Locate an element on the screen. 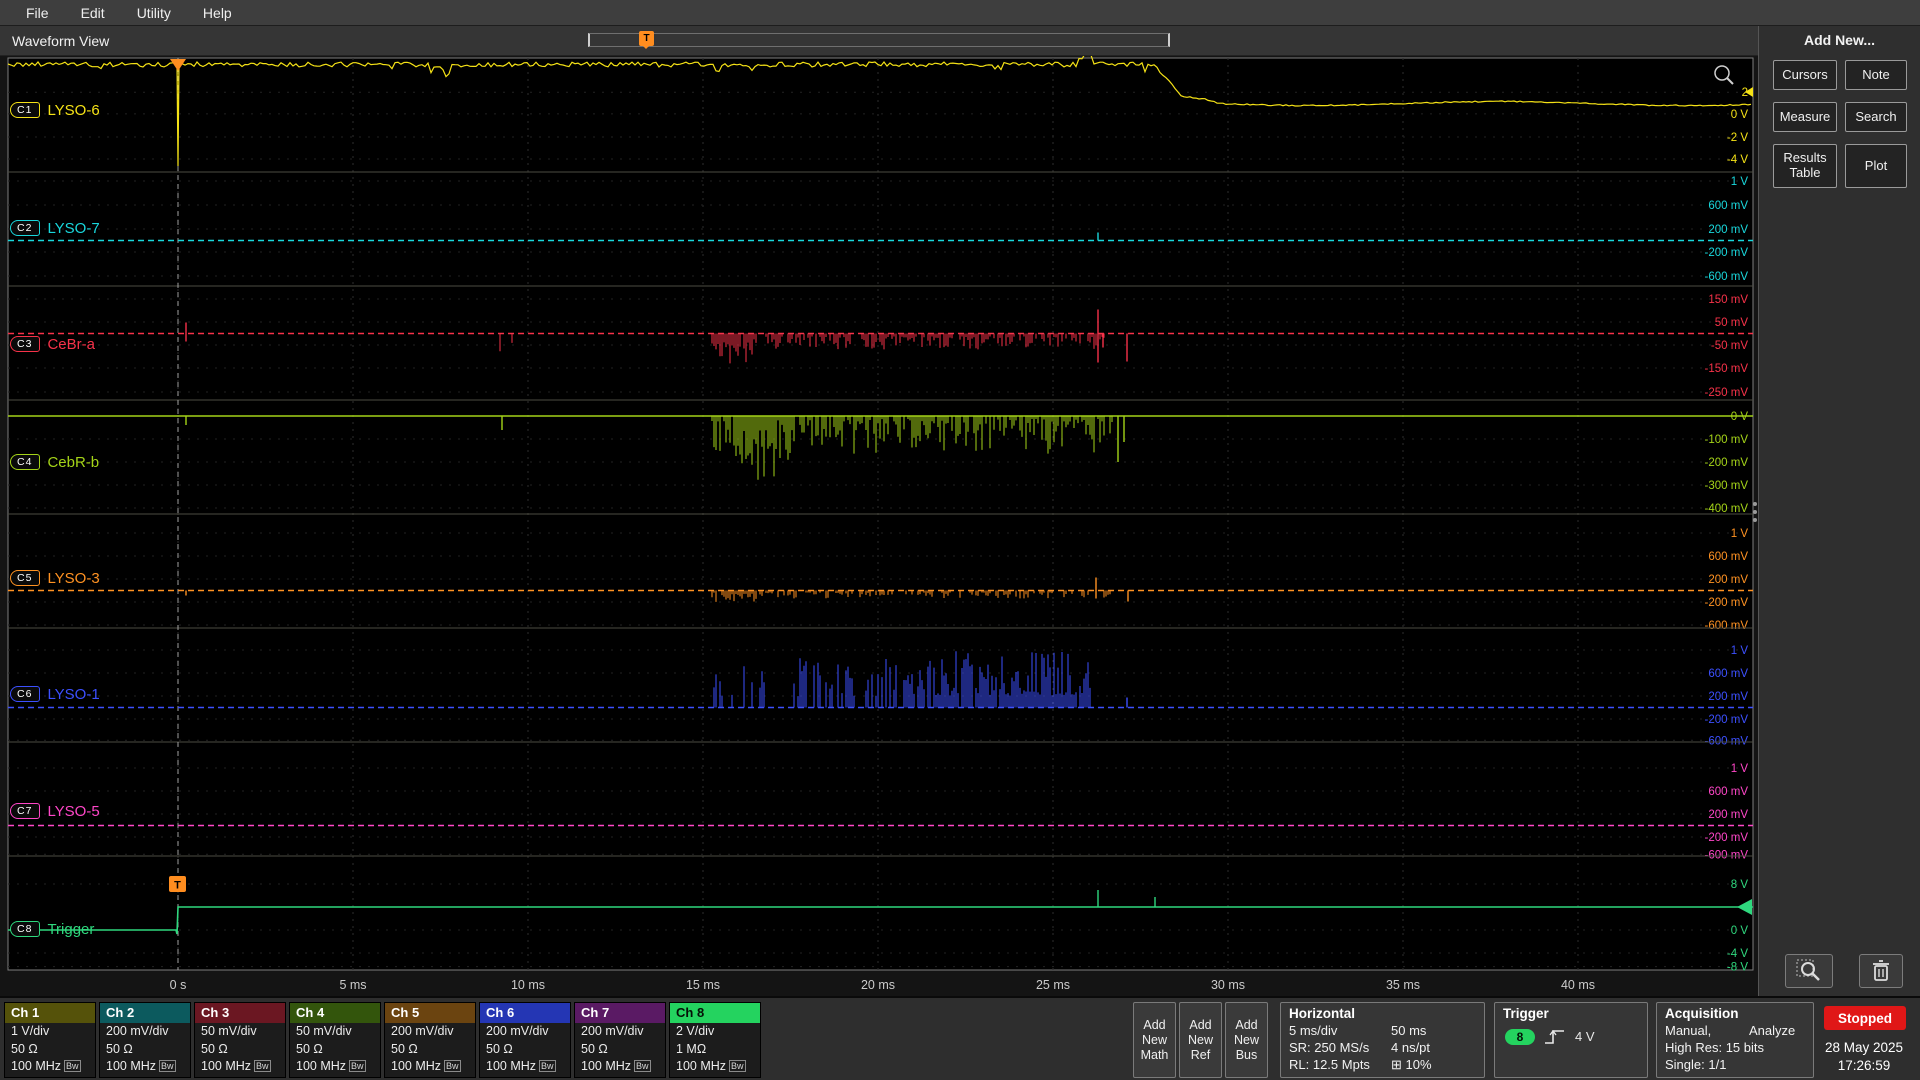 This screenshot has width=1920, height=1080. channel-impedance: 50 Ω is located at coordinates (309, 1048).